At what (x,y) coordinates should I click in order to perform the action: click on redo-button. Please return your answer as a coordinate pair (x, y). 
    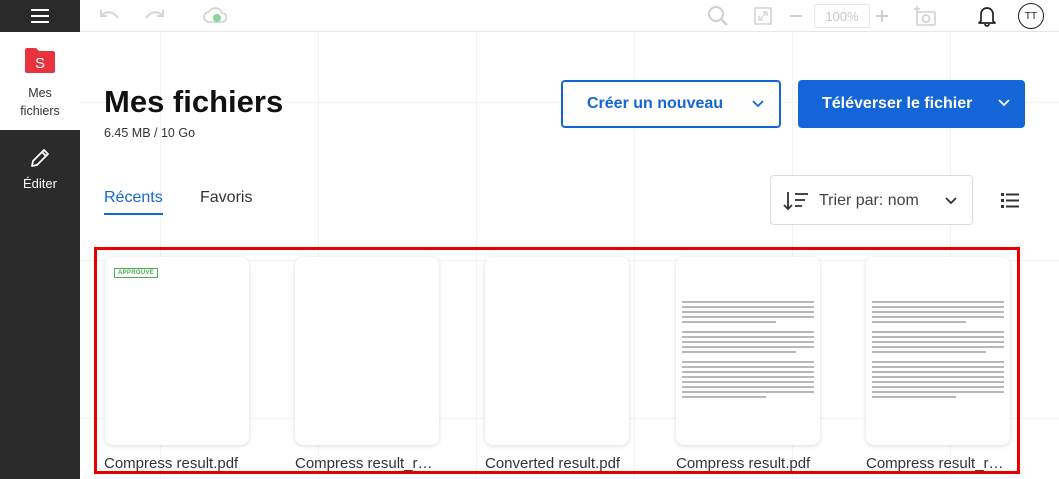
    Looking at the image, I should click on (154, 16).